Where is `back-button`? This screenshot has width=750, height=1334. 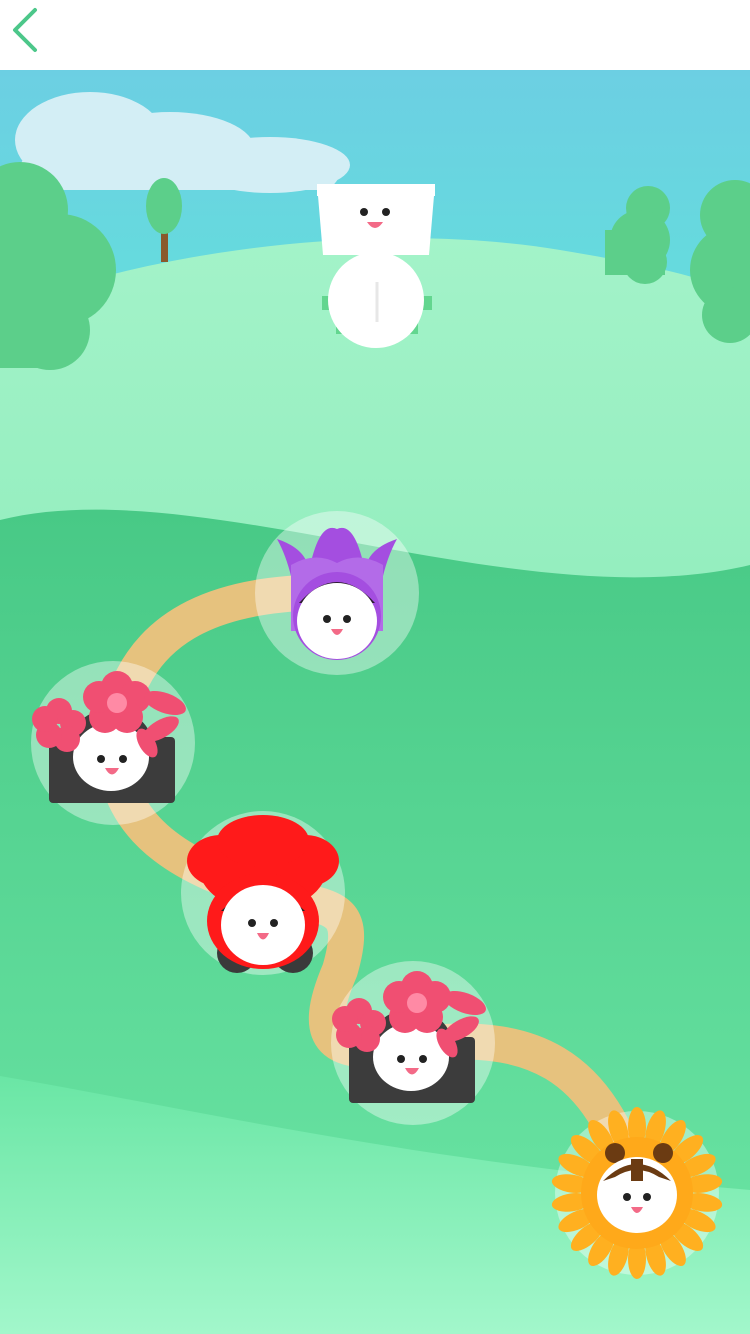 back-button is located at coordinates (30, 35).